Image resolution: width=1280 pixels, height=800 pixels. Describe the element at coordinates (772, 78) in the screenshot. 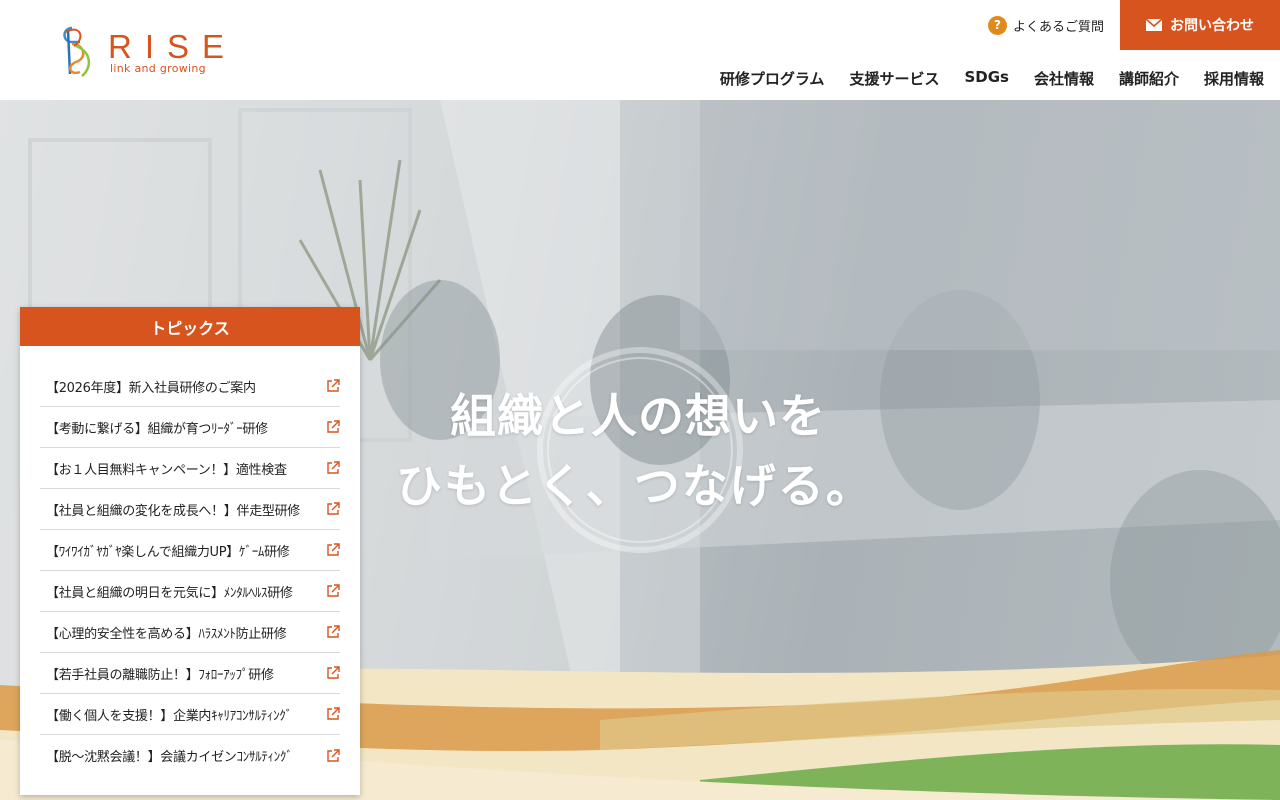

I see `nav-item-training: 研修プログラム` at that location.